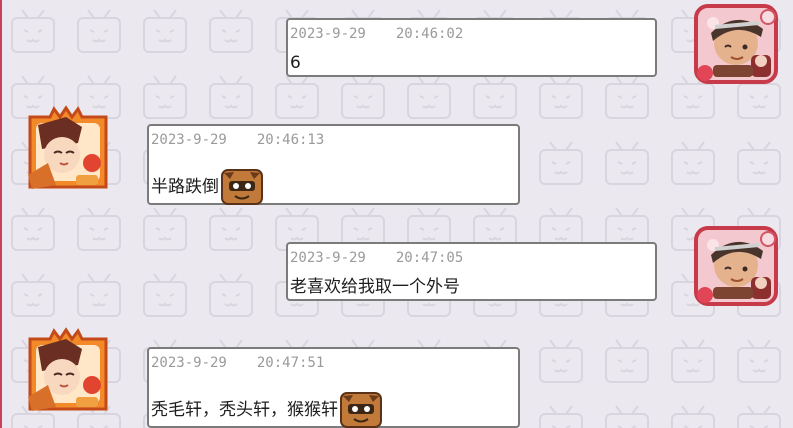 The image size is (793, 428). I want to click on message-timestamp: 2023-9-29 20:47:51, so click(237, 363).